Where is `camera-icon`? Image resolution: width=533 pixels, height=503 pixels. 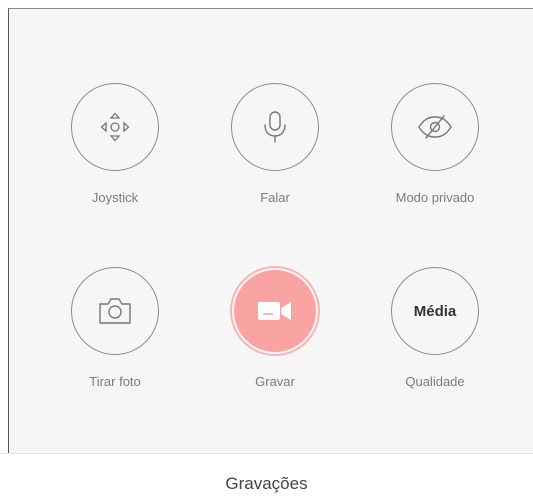 camera-icon is located at coordinates (115, 311).